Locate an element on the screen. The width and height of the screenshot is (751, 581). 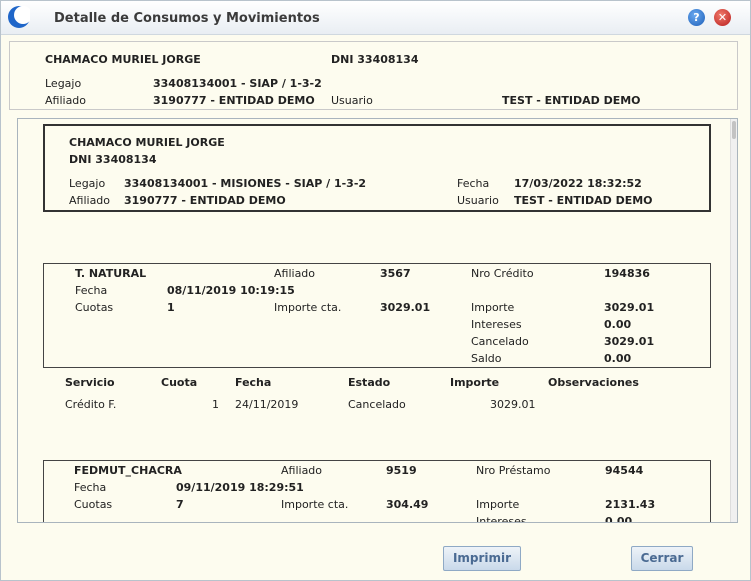
credit-saldo-value: 0.00 is located at coordinates (618, 358).